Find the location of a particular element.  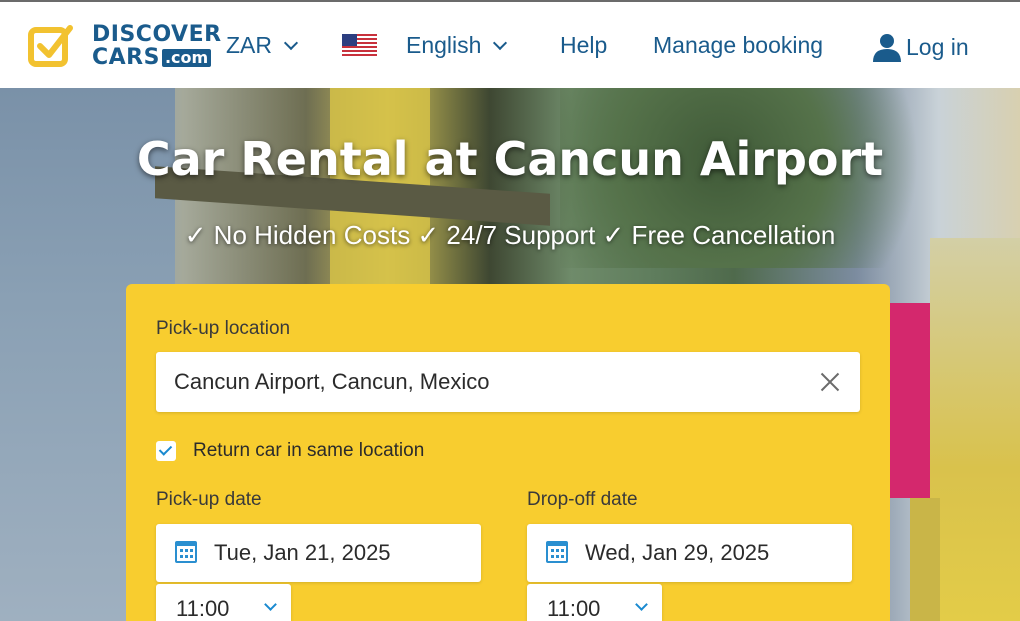

dropoff-date-label: Drop-off date is located at coordinates (582, 499).